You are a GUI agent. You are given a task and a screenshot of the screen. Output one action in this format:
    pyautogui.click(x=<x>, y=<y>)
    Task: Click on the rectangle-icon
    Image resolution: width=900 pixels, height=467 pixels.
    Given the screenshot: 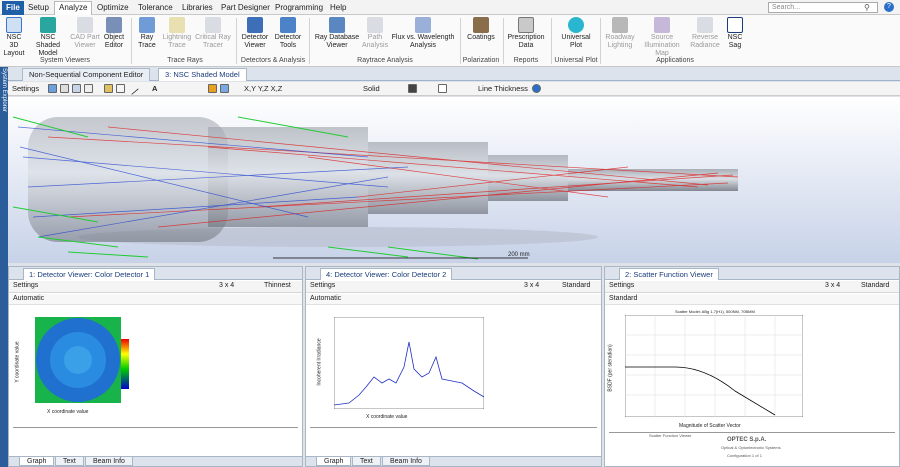 What is the action you would take?
    pyautogui.click(x=120, y=88)
    